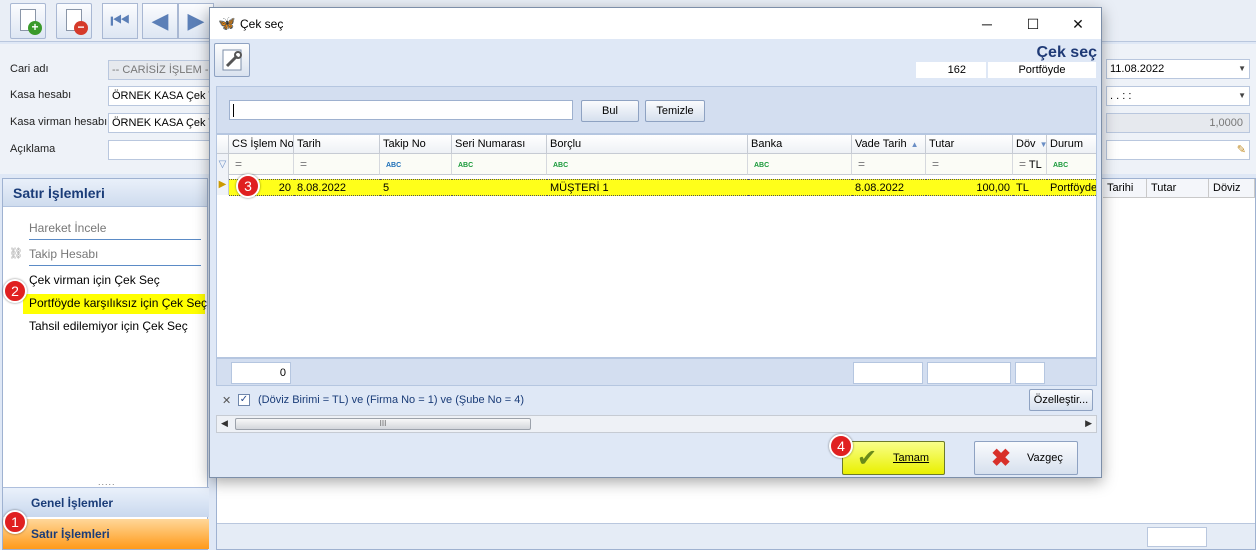  I want to click on cell-banka, so click(800, 187).